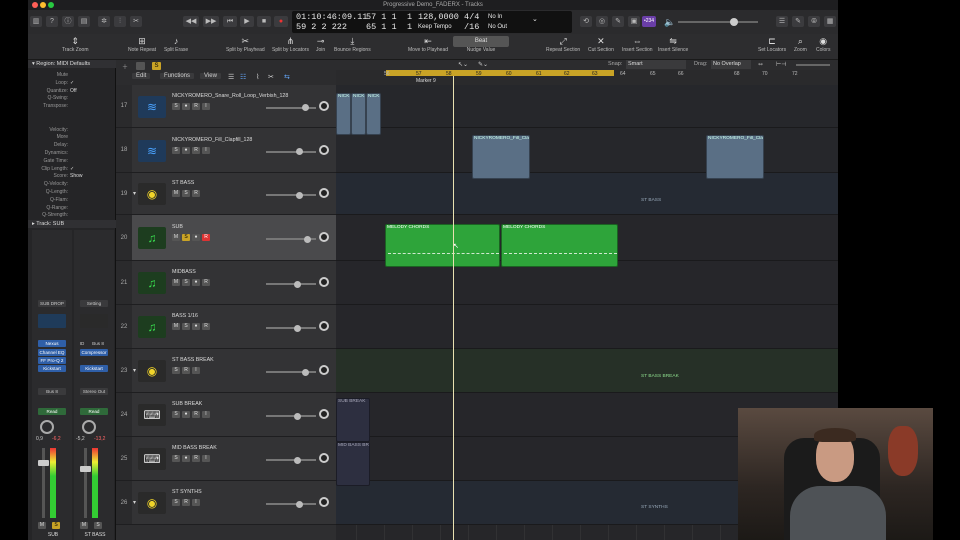 The width and height of the screenshot is (960, 540). What do you see at coordinates (52, 368) in the screenshot?
I see `strip1-plugin-kickstart: Kickstart` at bounding box center [52, 368].